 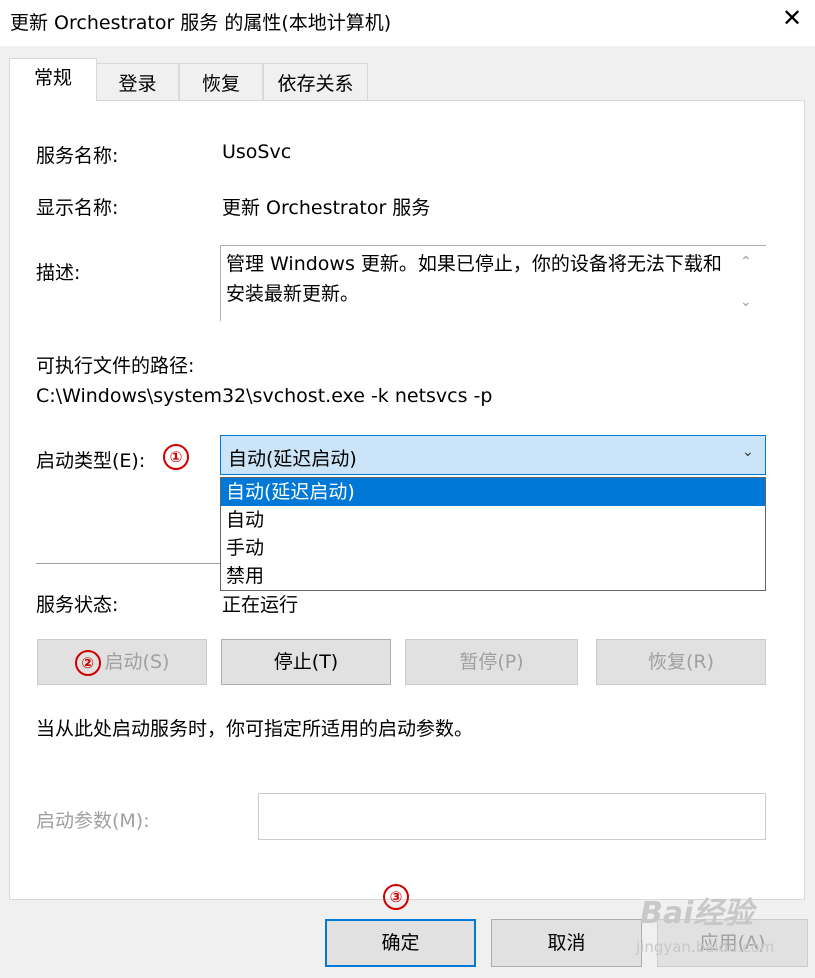 I want to click on tab-logon: 登录, so click(x=137, y=81).